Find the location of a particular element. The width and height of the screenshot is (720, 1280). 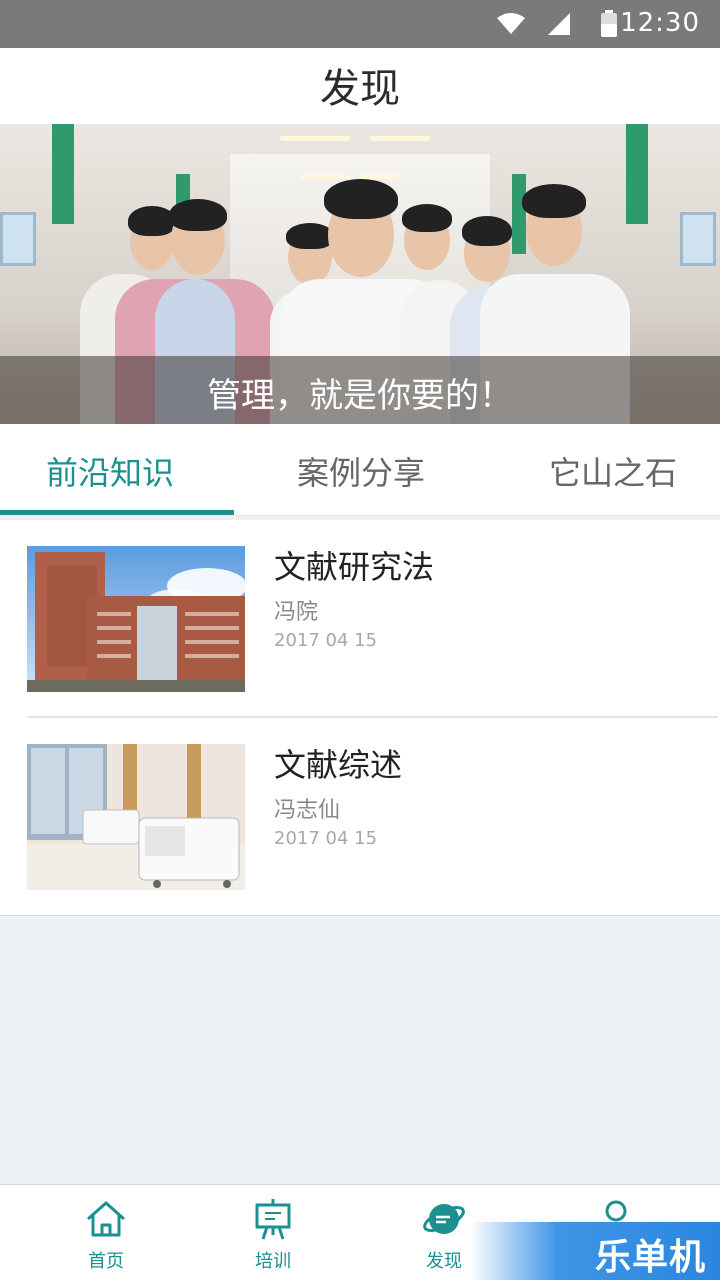

nav-training: 培训 is located at coordinates (273, 1232).